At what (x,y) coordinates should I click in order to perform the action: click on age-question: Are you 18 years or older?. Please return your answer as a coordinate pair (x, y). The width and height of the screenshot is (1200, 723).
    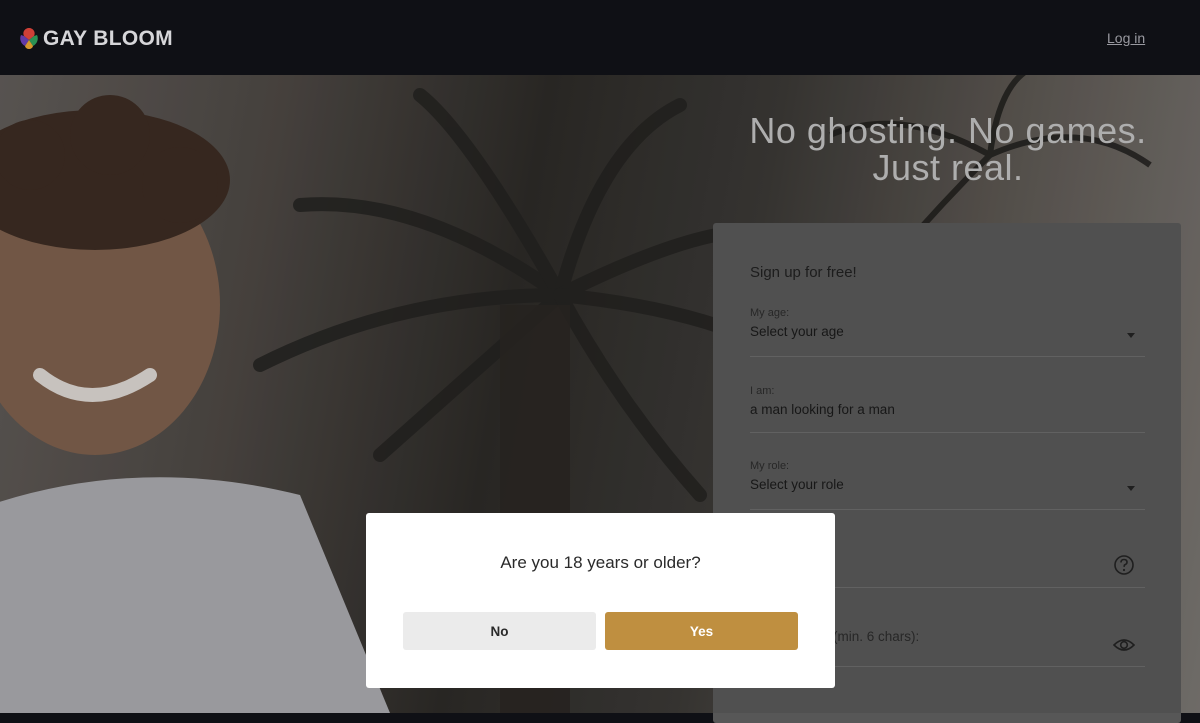
    Looking at the image, I should click on (600, 562).